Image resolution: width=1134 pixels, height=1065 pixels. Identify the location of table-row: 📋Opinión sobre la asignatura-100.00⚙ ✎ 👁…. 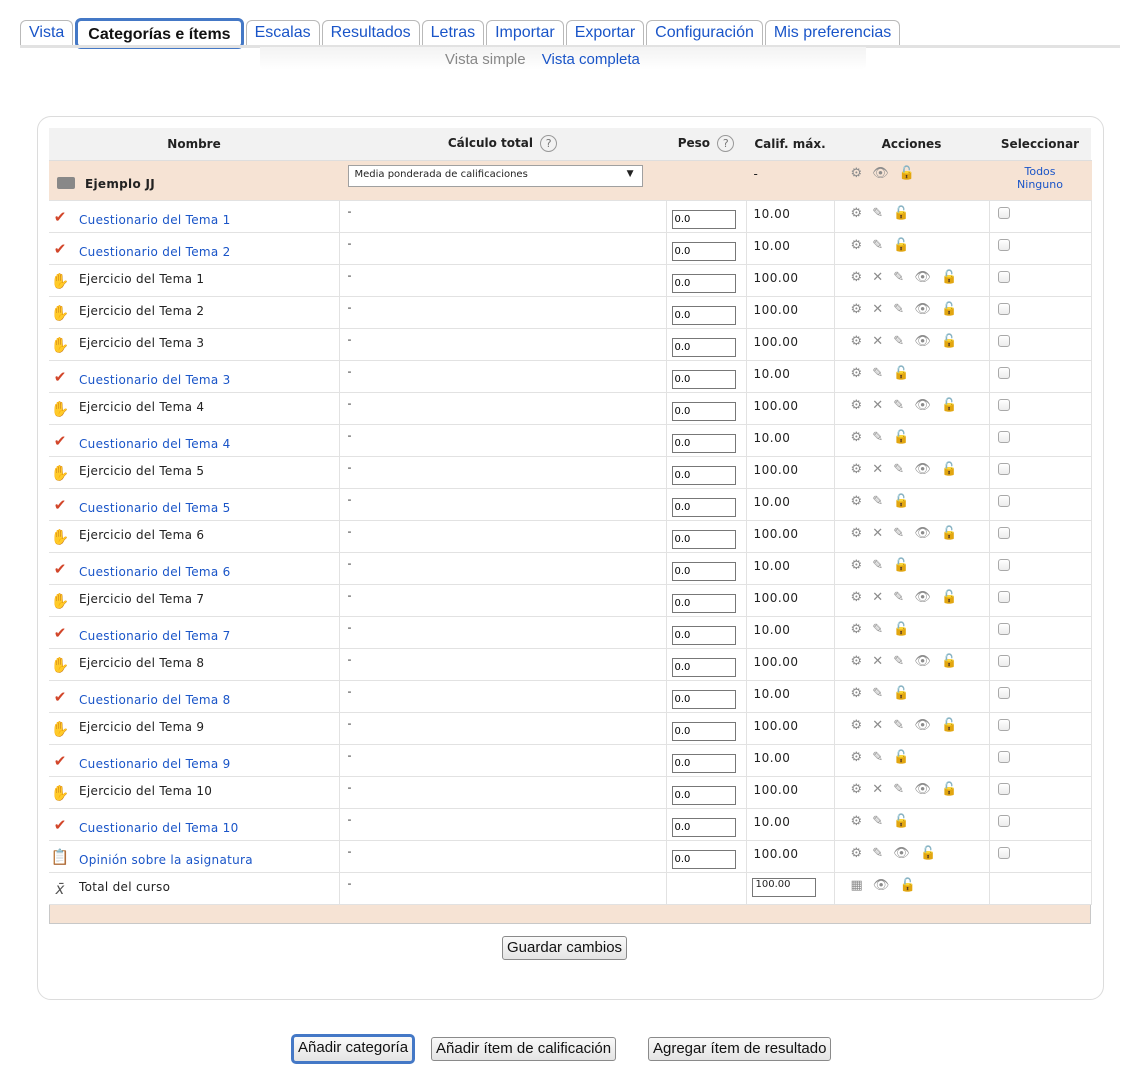
(570, 856).